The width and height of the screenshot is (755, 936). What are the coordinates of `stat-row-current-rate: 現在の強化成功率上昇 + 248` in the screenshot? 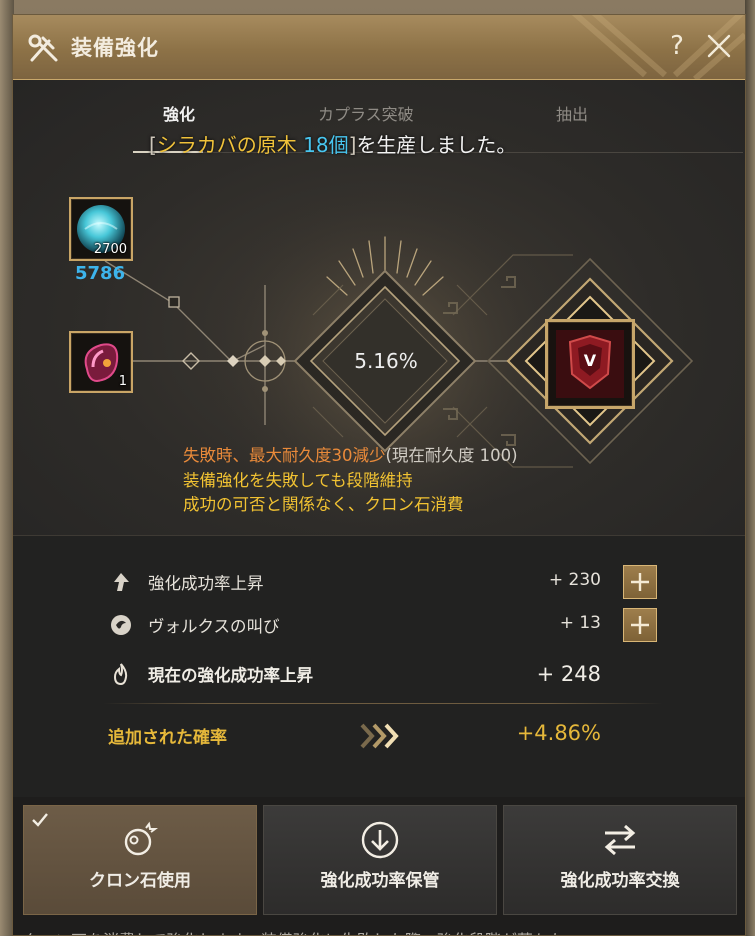 It's located at (379, 674).